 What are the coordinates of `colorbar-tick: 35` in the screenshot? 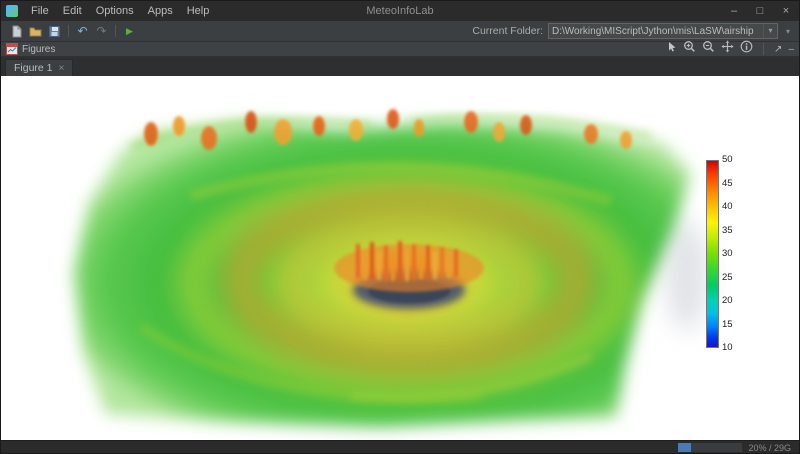 It's located at (727, 230).